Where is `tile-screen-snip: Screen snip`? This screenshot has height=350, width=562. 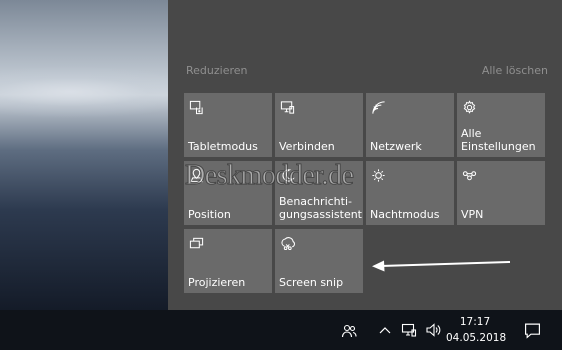 tile-screen-snip: Screen snip is located at coordinates (319, 261).